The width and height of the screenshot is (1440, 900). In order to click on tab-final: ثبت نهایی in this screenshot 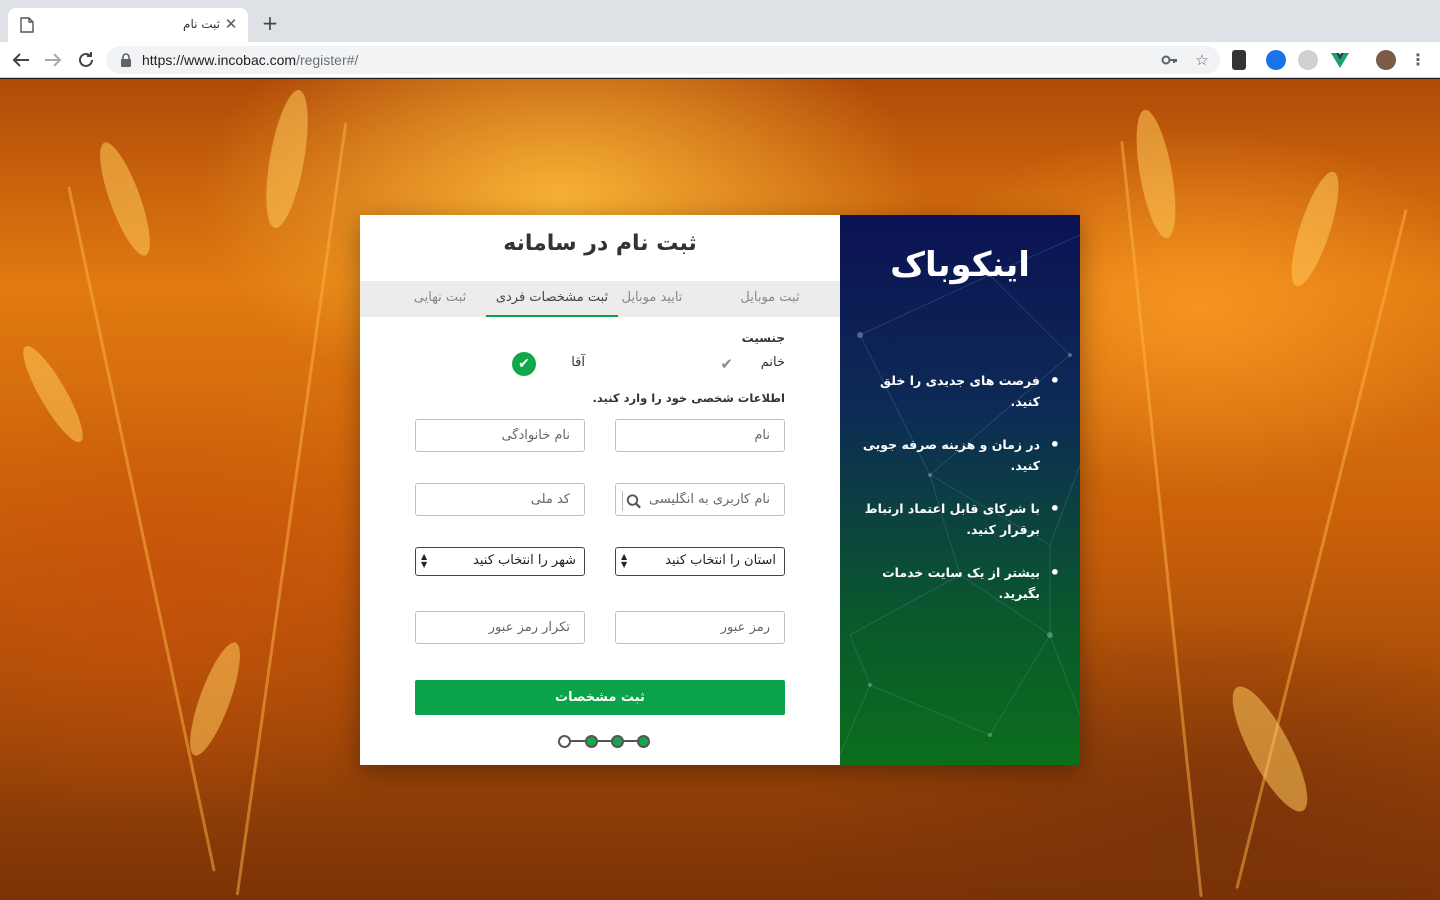, I will do `click(440, 299)`.